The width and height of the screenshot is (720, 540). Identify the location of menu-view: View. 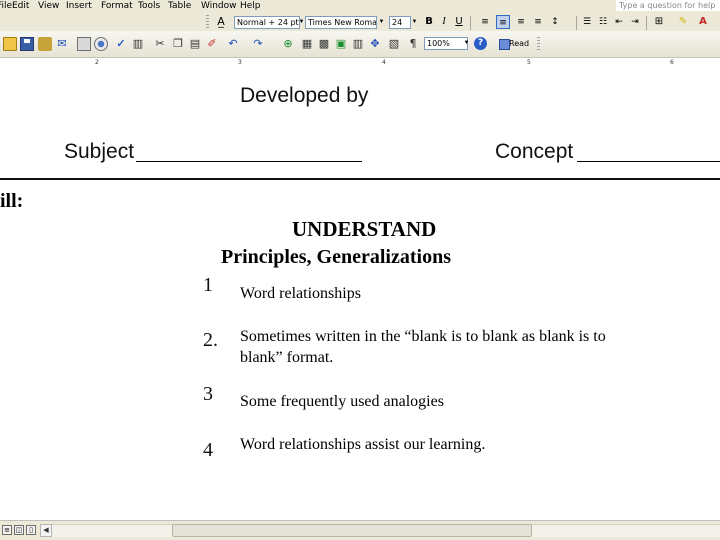
(48, 6).